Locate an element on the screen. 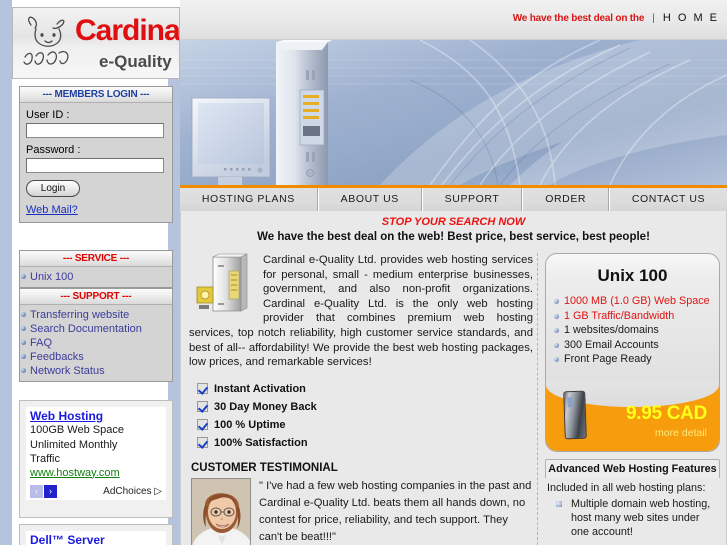 This screenshot has height=545, width=727. sidebar-item-unix-100: Unix 100 is located at coordinates (96, 277).